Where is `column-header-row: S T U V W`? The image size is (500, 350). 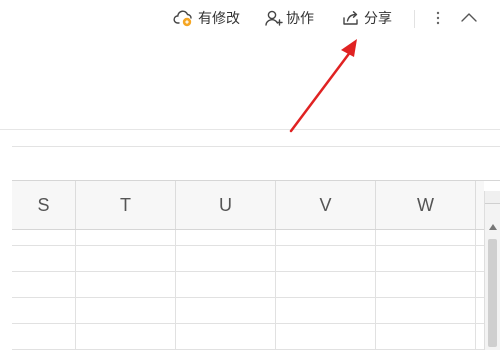
column-header-row: S T U V W is located at coordinates (248, 205).